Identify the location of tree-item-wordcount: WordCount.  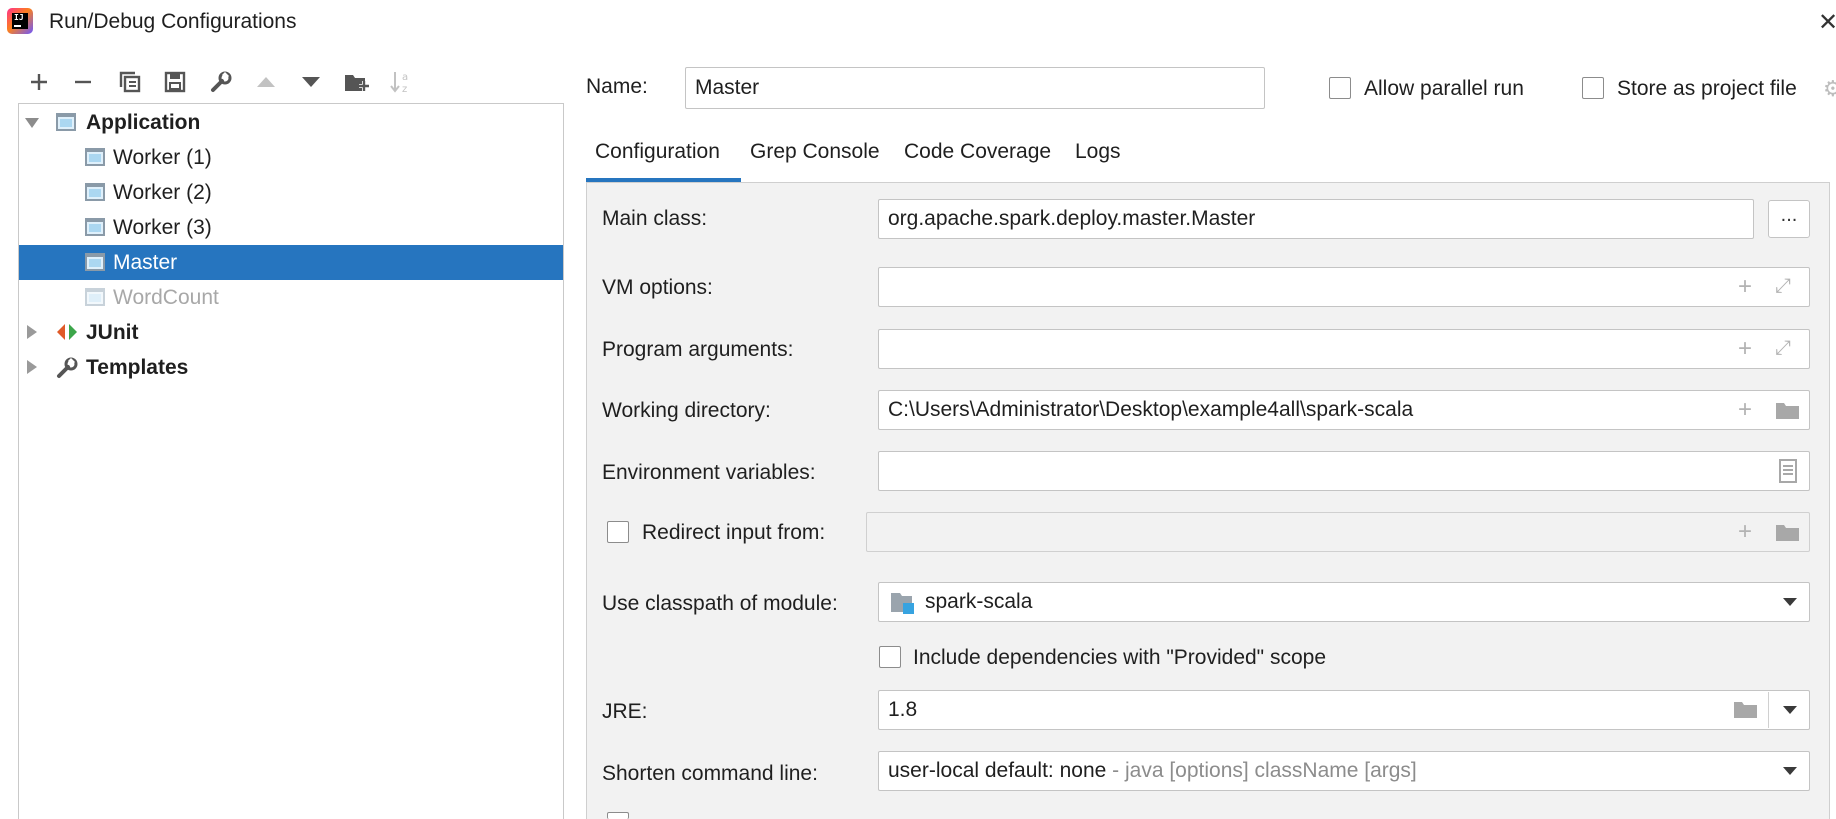
(291, 297).